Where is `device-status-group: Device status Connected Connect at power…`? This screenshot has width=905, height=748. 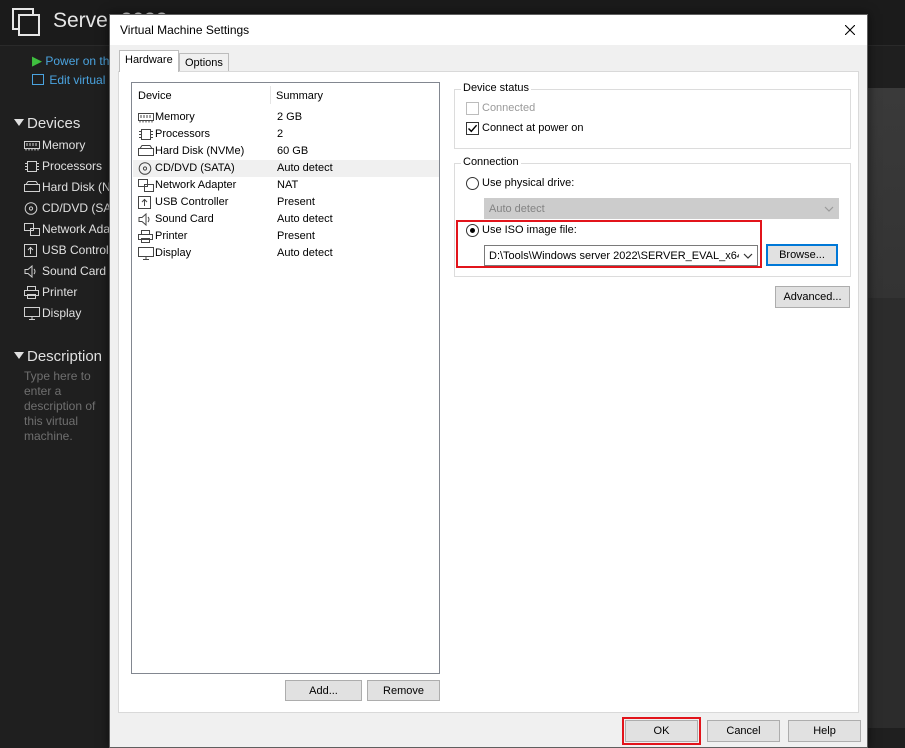 device-status-group: Device status Connected Connect at power… is located at coordinates (652, 115).